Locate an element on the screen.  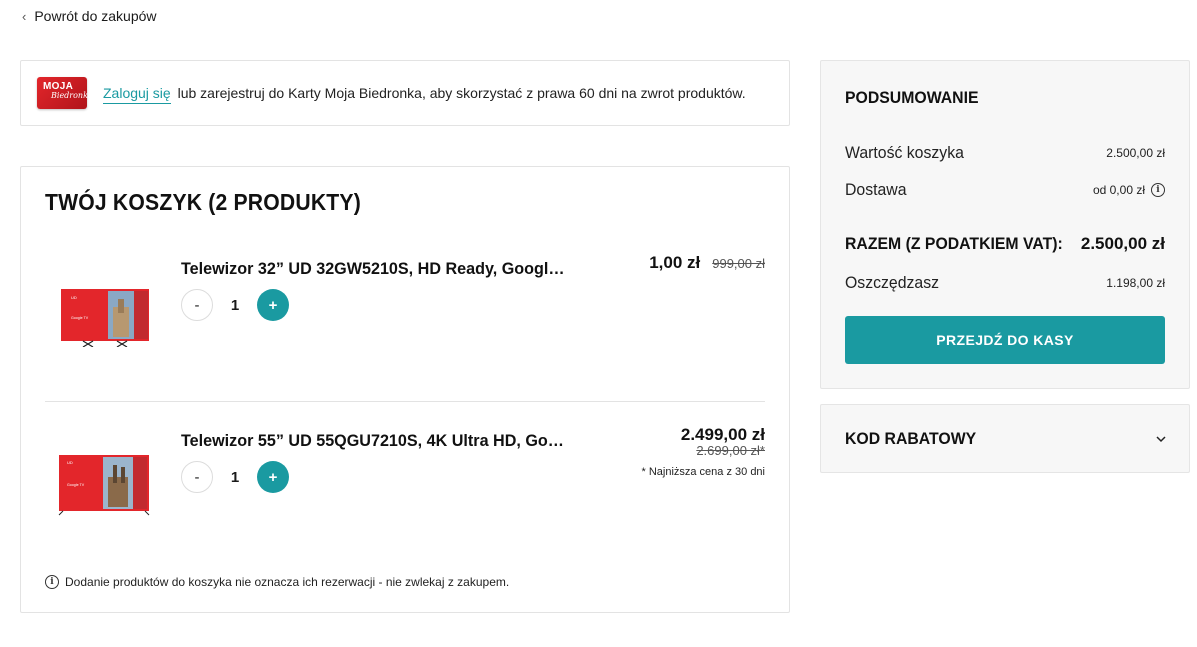
total-row: RAZEM (Z PODATKIEM VAT): 2.500,00 zł is located at coordinates (1005, 244).